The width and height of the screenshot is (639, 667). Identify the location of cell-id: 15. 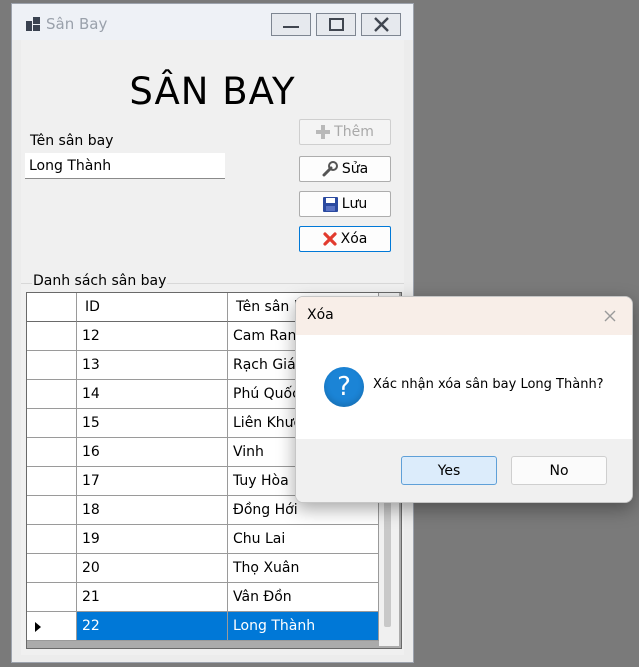
(152, 423).